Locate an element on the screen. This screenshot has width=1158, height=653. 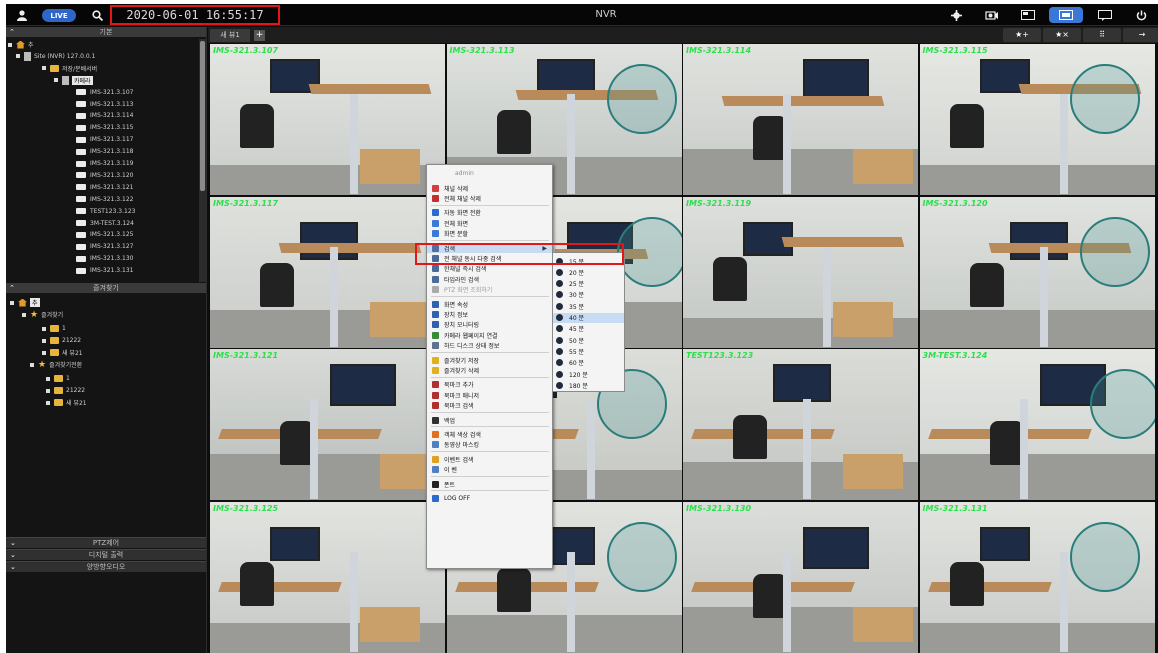
camera-tree-item: IMS-321.3.115 is located at coordinates (104, 127).